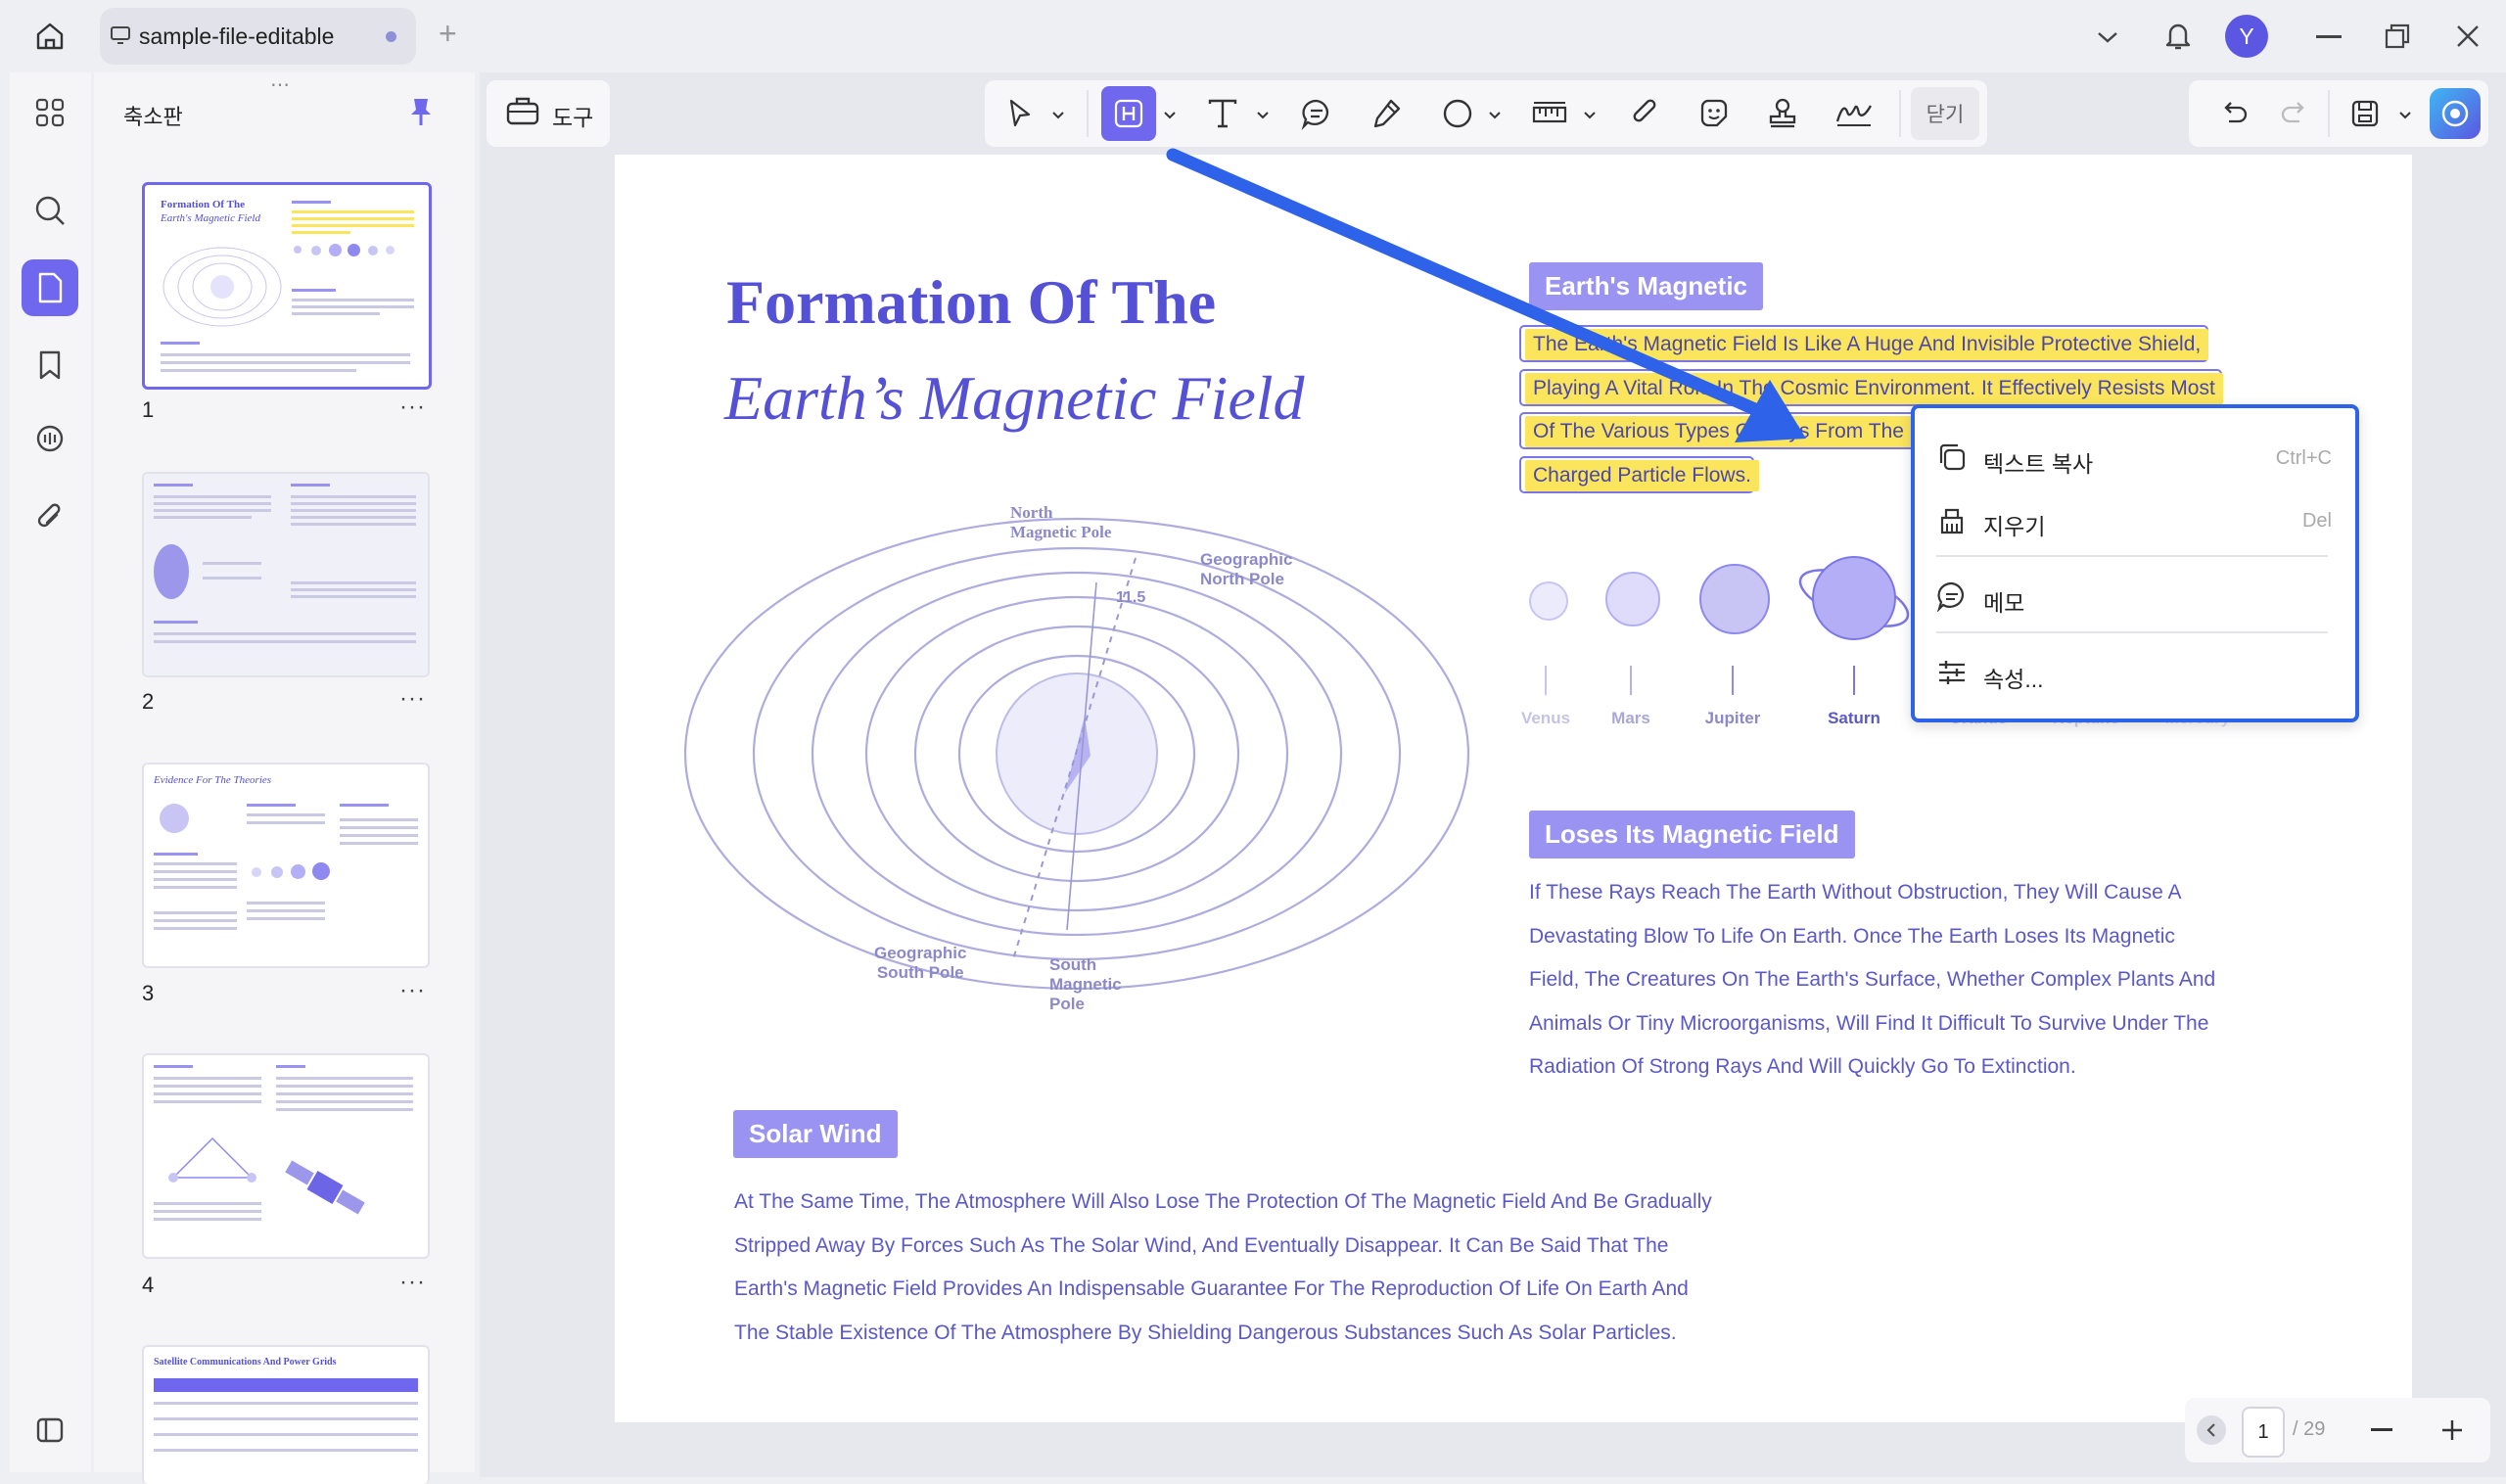  What do you see at coordinates (2246, 36) in the screenshot?
I see `user-avatar: Y` at bounding box center [2246, 36].